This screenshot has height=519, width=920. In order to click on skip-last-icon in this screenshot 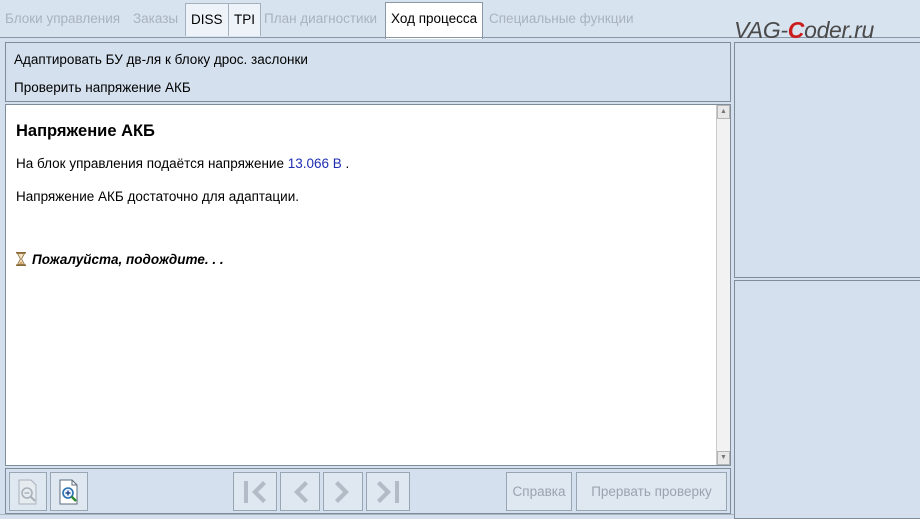, I will do `click(388, 492)`.